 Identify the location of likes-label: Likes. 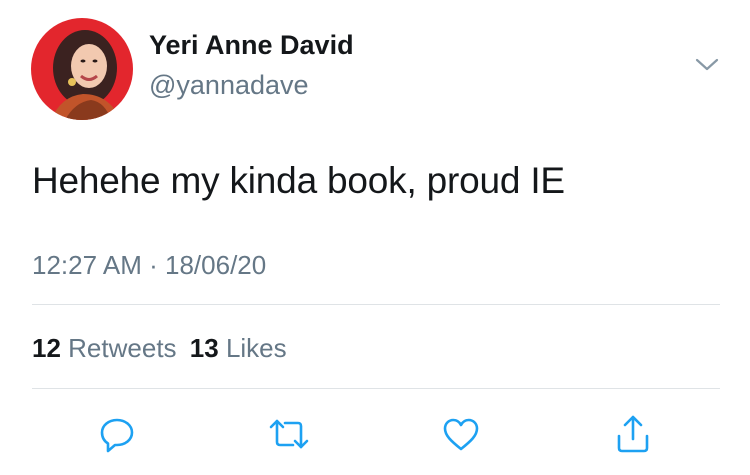
(256, 348).